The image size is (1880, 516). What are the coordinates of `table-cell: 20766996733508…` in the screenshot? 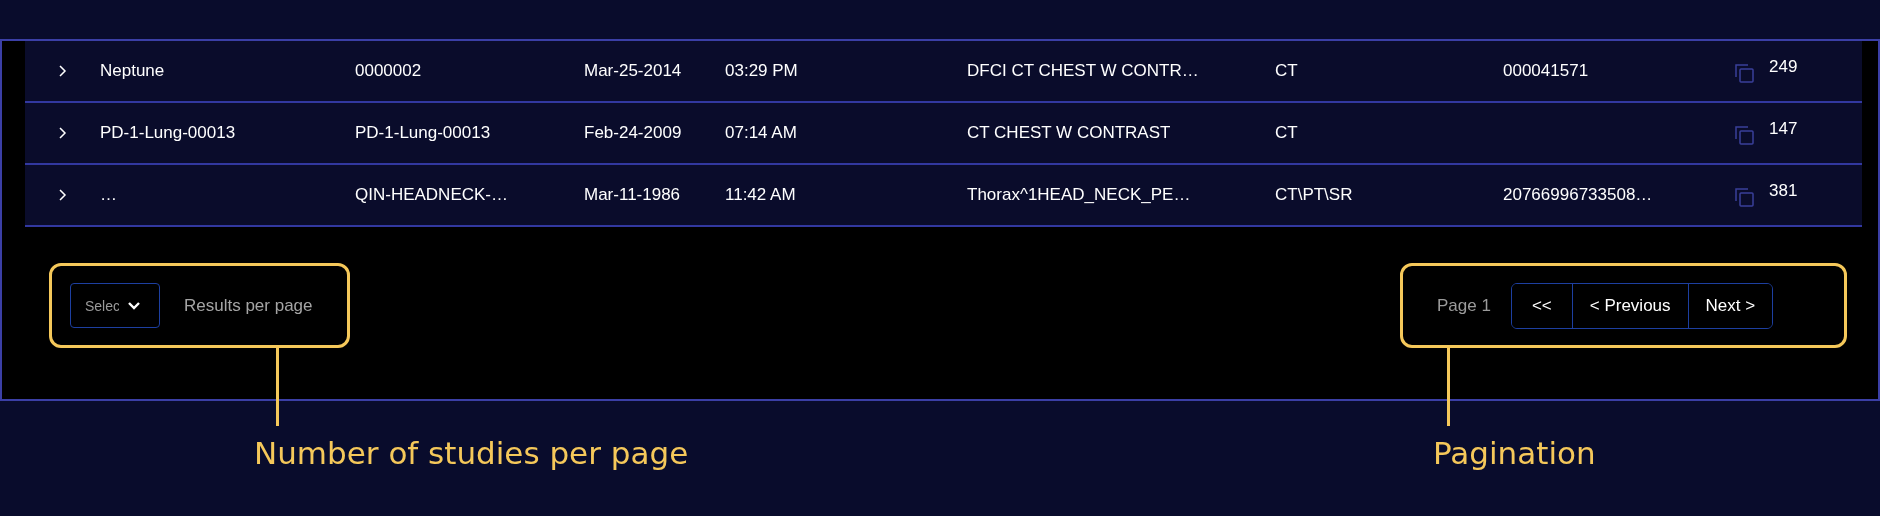 It's located at (1578, 194).